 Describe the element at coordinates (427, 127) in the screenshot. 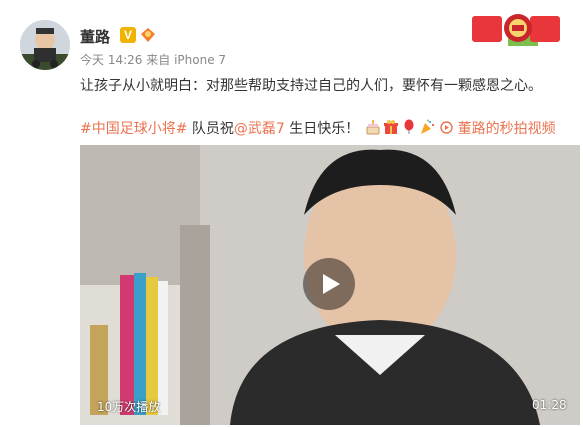

I see `party-emoji-icon` at that location.